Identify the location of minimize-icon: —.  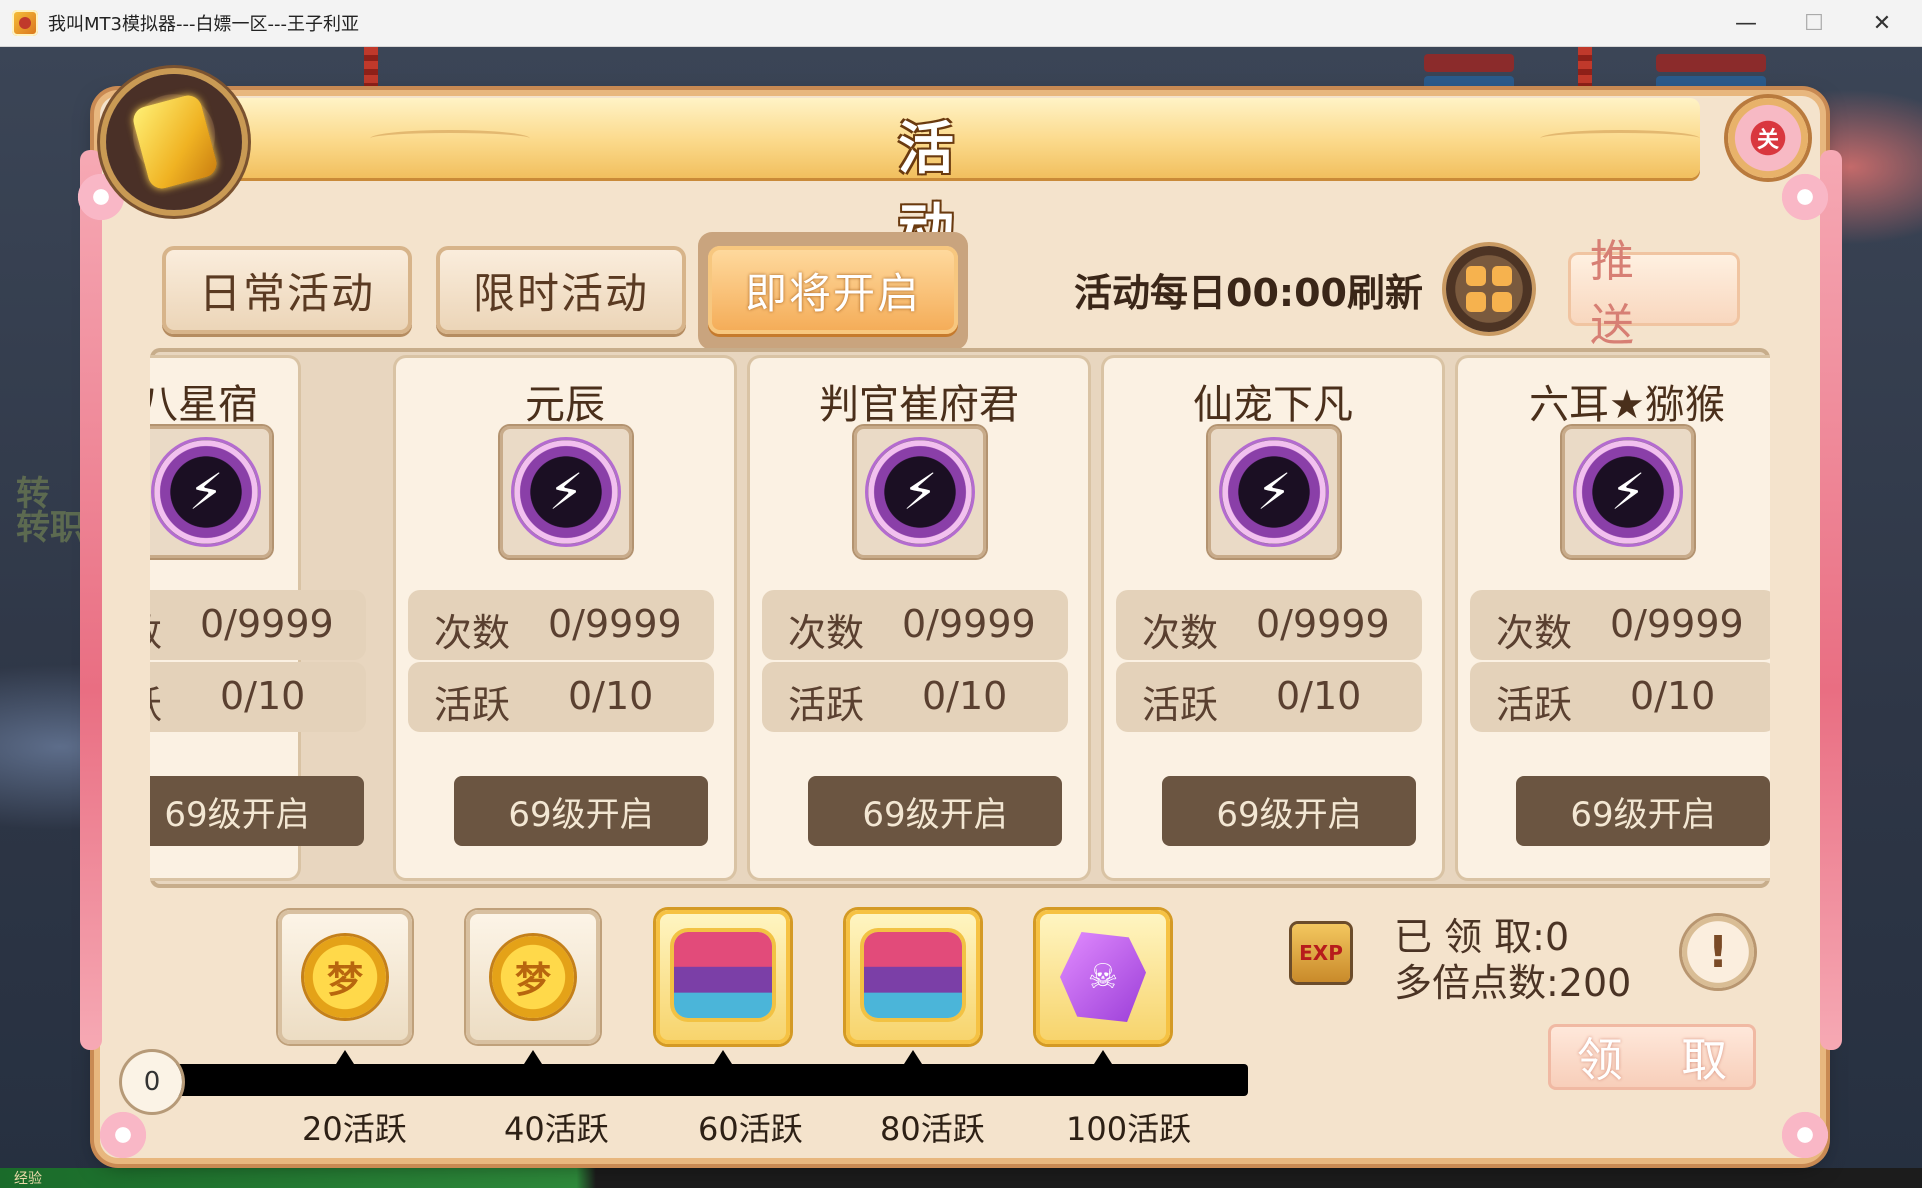
(1746, 23).